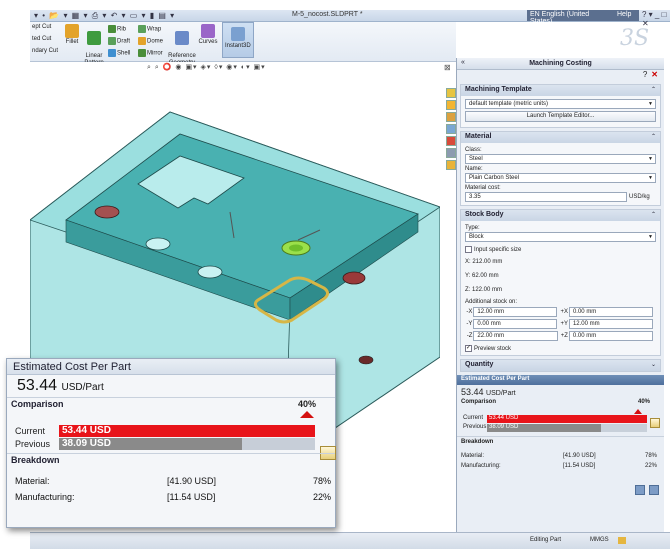 The image size is (670, 549). What do you see at coordinates (150, 53) in the screenshot?
I see `mirror-button: Mirror` at bounding box center [150, 53].